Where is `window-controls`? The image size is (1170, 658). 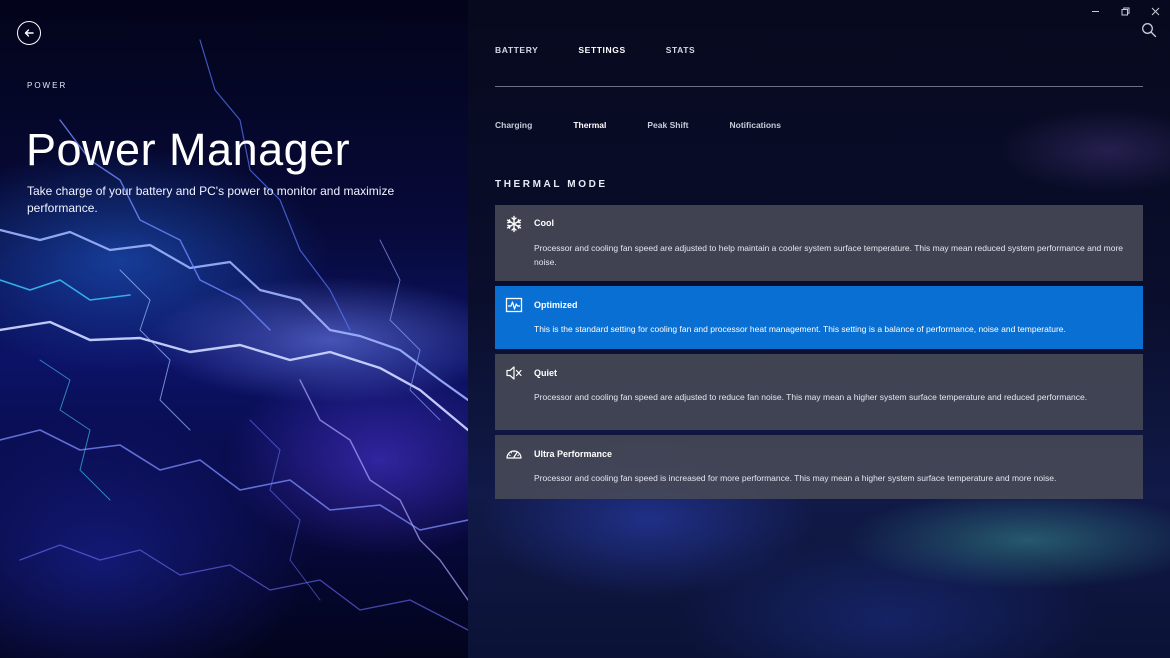 window-controls is located at coordinates (1125, 11).